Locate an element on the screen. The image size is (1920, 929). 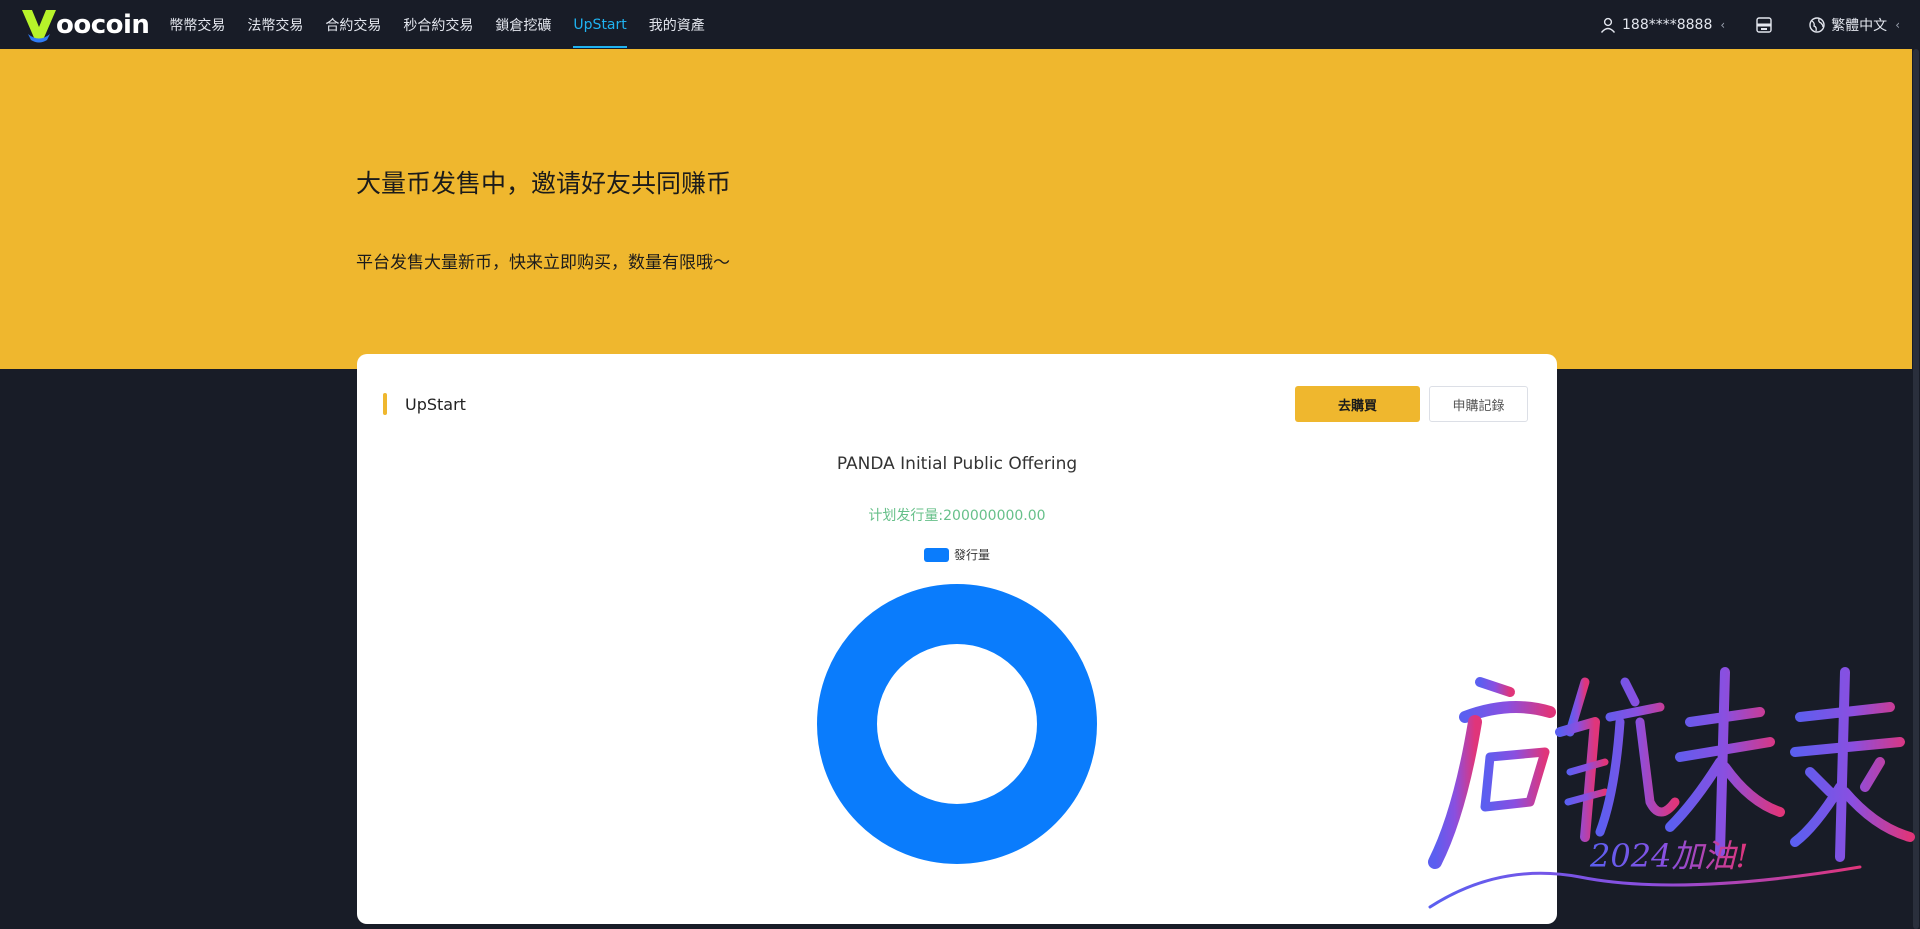
download-icon is located at coordinates (1764, 24).